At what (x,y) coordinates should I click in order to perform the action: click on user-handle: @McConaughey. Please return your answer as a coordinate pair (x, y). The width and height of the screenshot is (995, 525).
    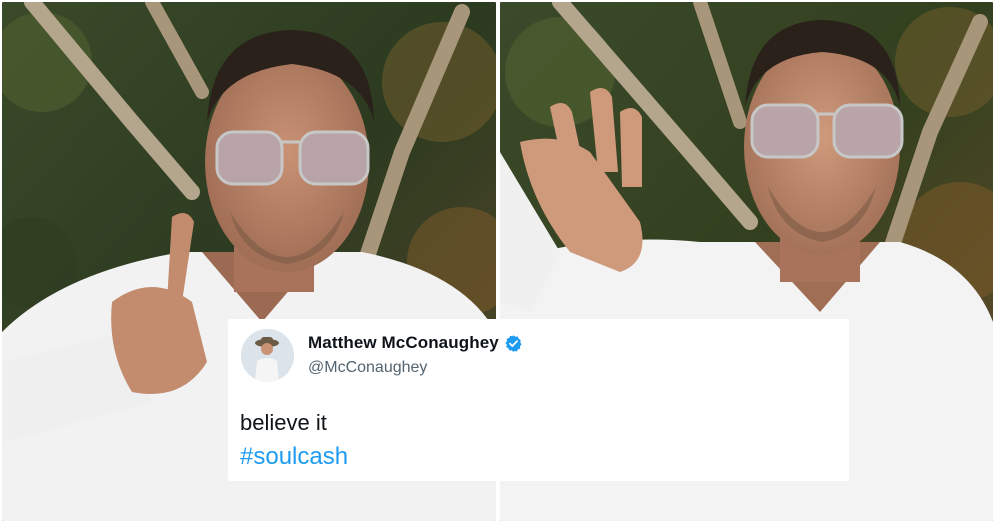
    Looking at the image, I should click on (367, 368).